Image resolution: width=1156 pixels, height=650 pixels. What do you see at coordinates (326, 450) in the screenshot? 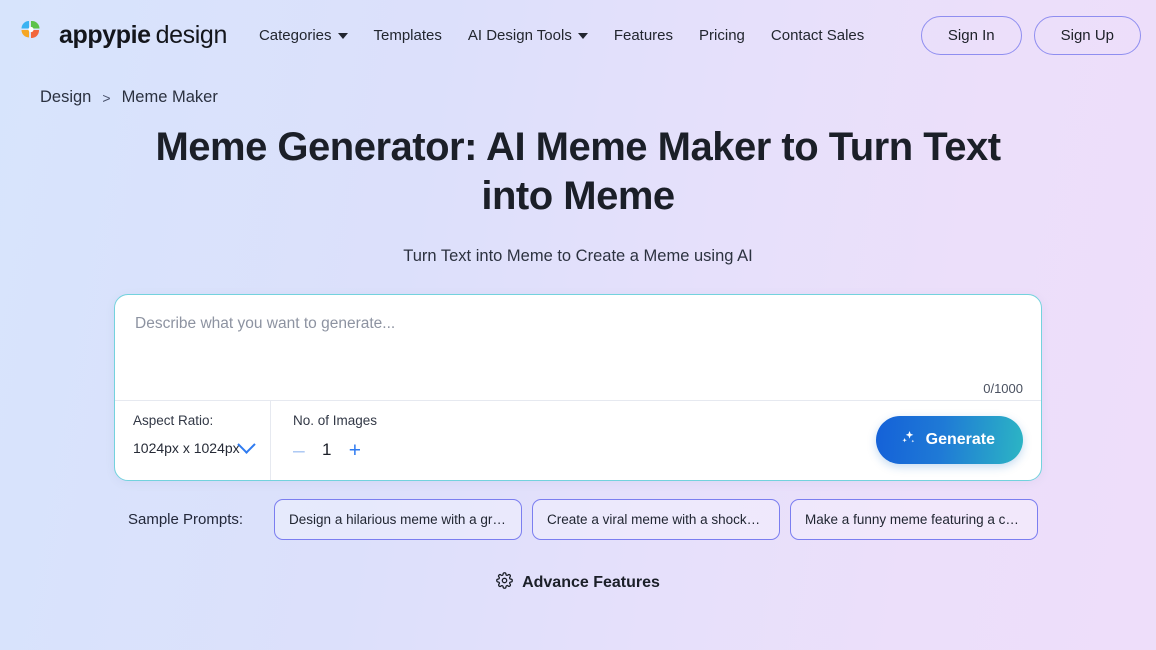
I see `image-count-value: 1` at bounding box center [326, 450].